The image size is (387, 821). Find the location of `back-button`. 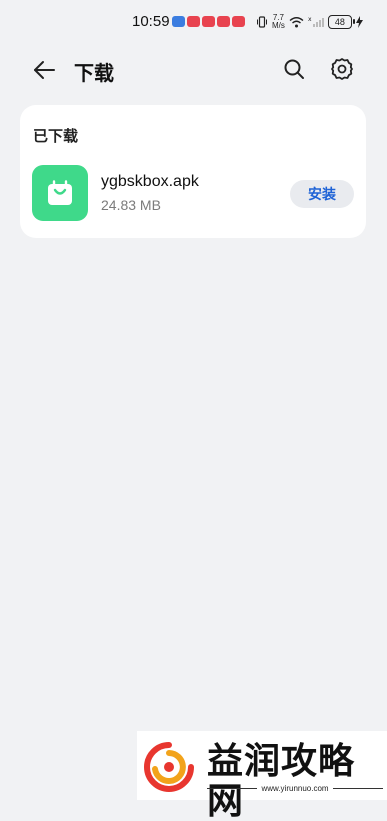

back-button is located at coordinates (44, 70).